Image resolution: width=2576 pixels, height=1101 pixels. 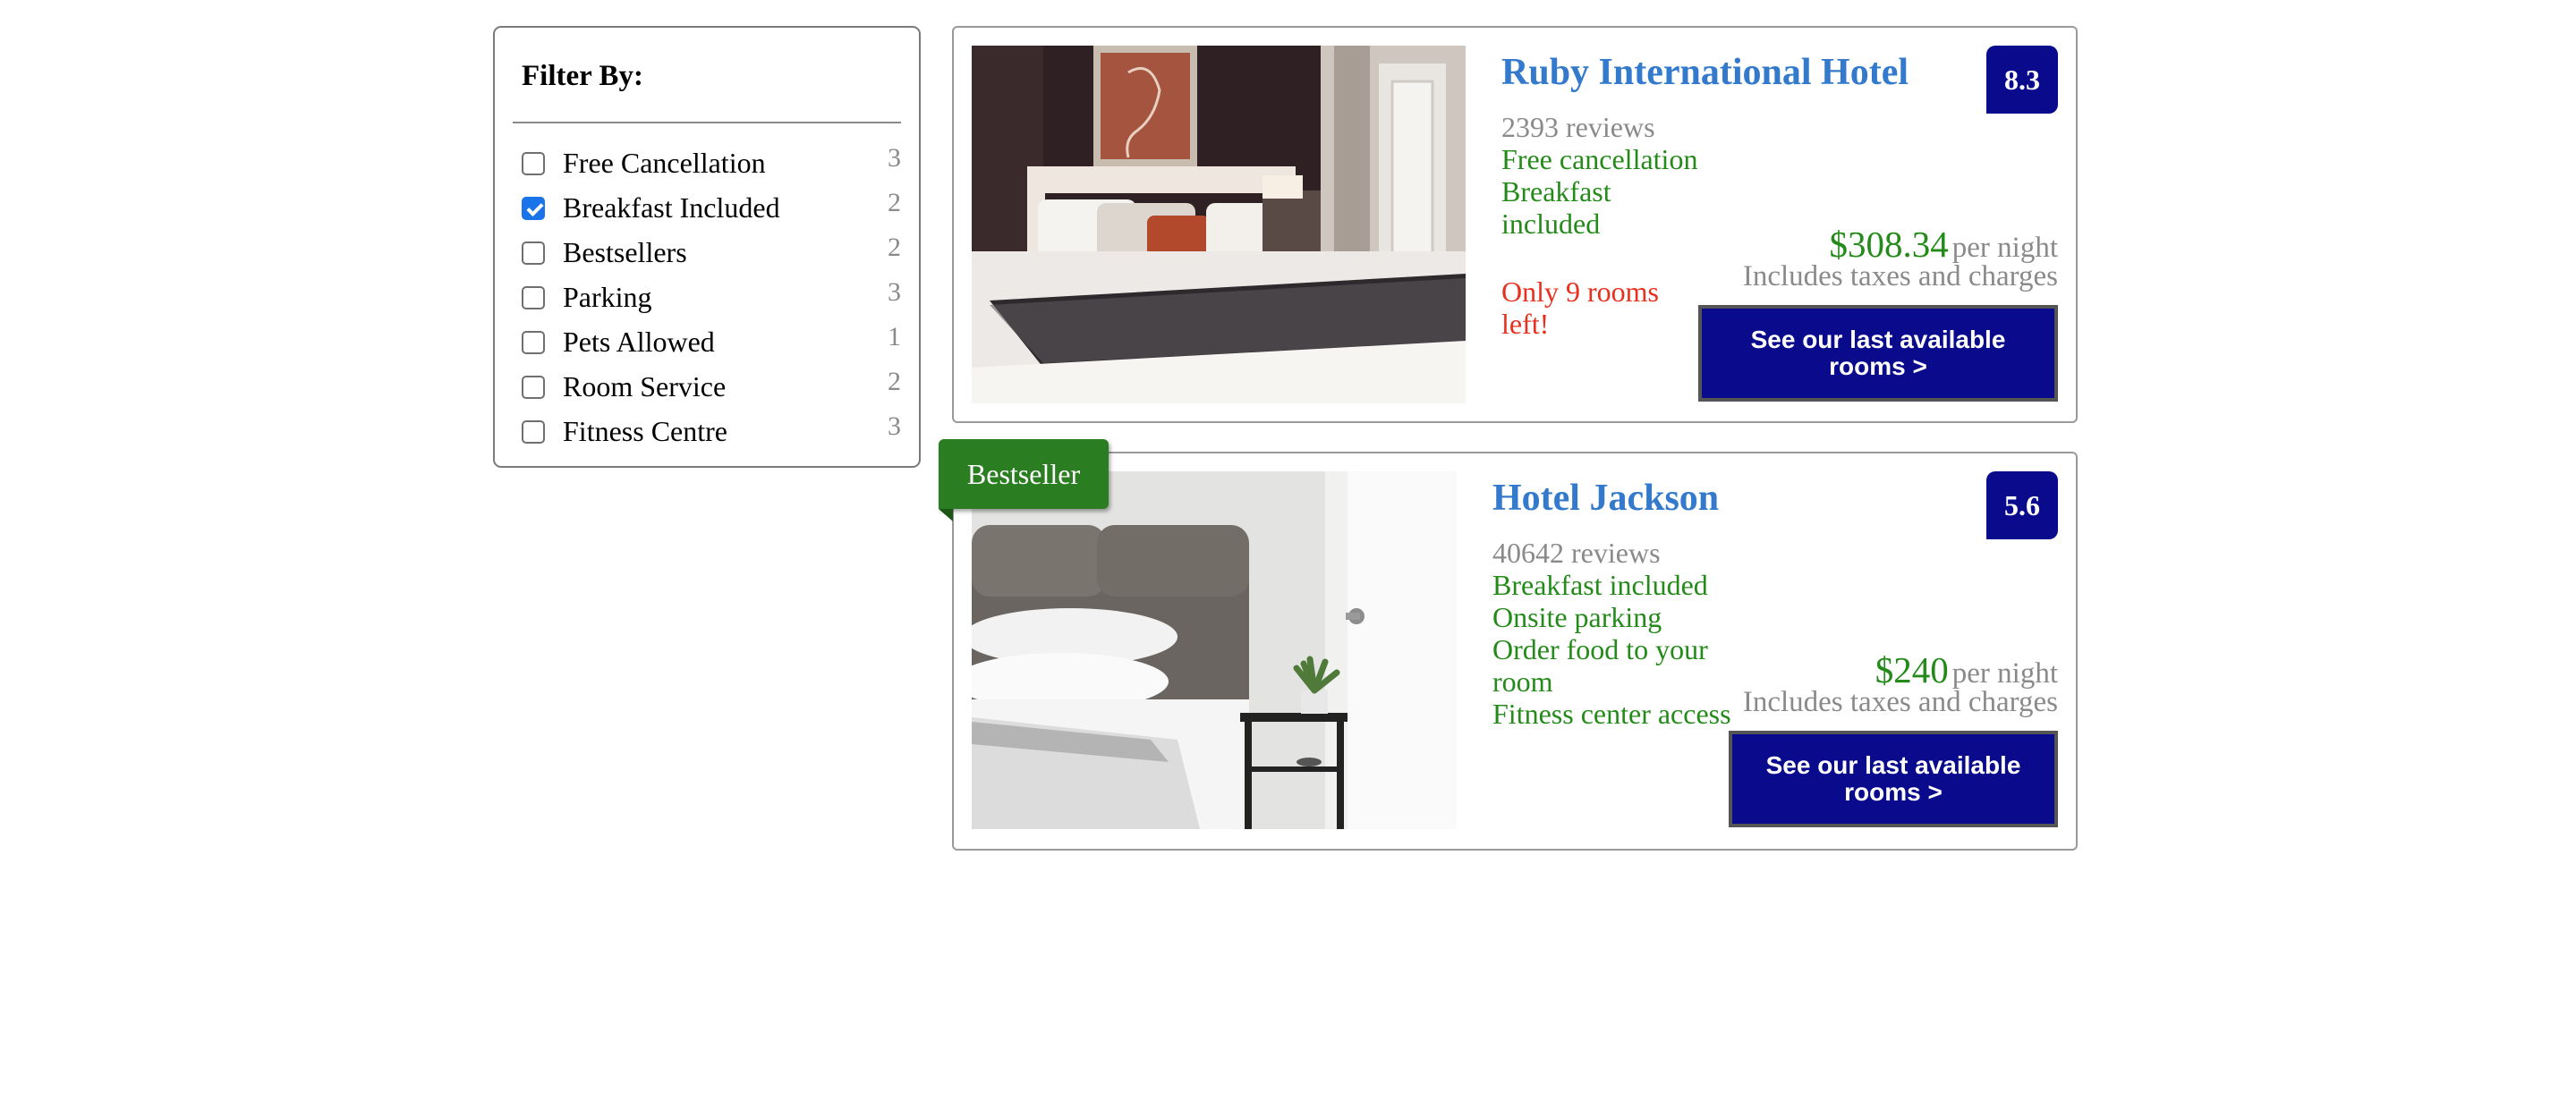 What do you see at coordinates (894, 336) in the screenshot?
I see `filter-option-count: 1` at bounding box center [894, 336].